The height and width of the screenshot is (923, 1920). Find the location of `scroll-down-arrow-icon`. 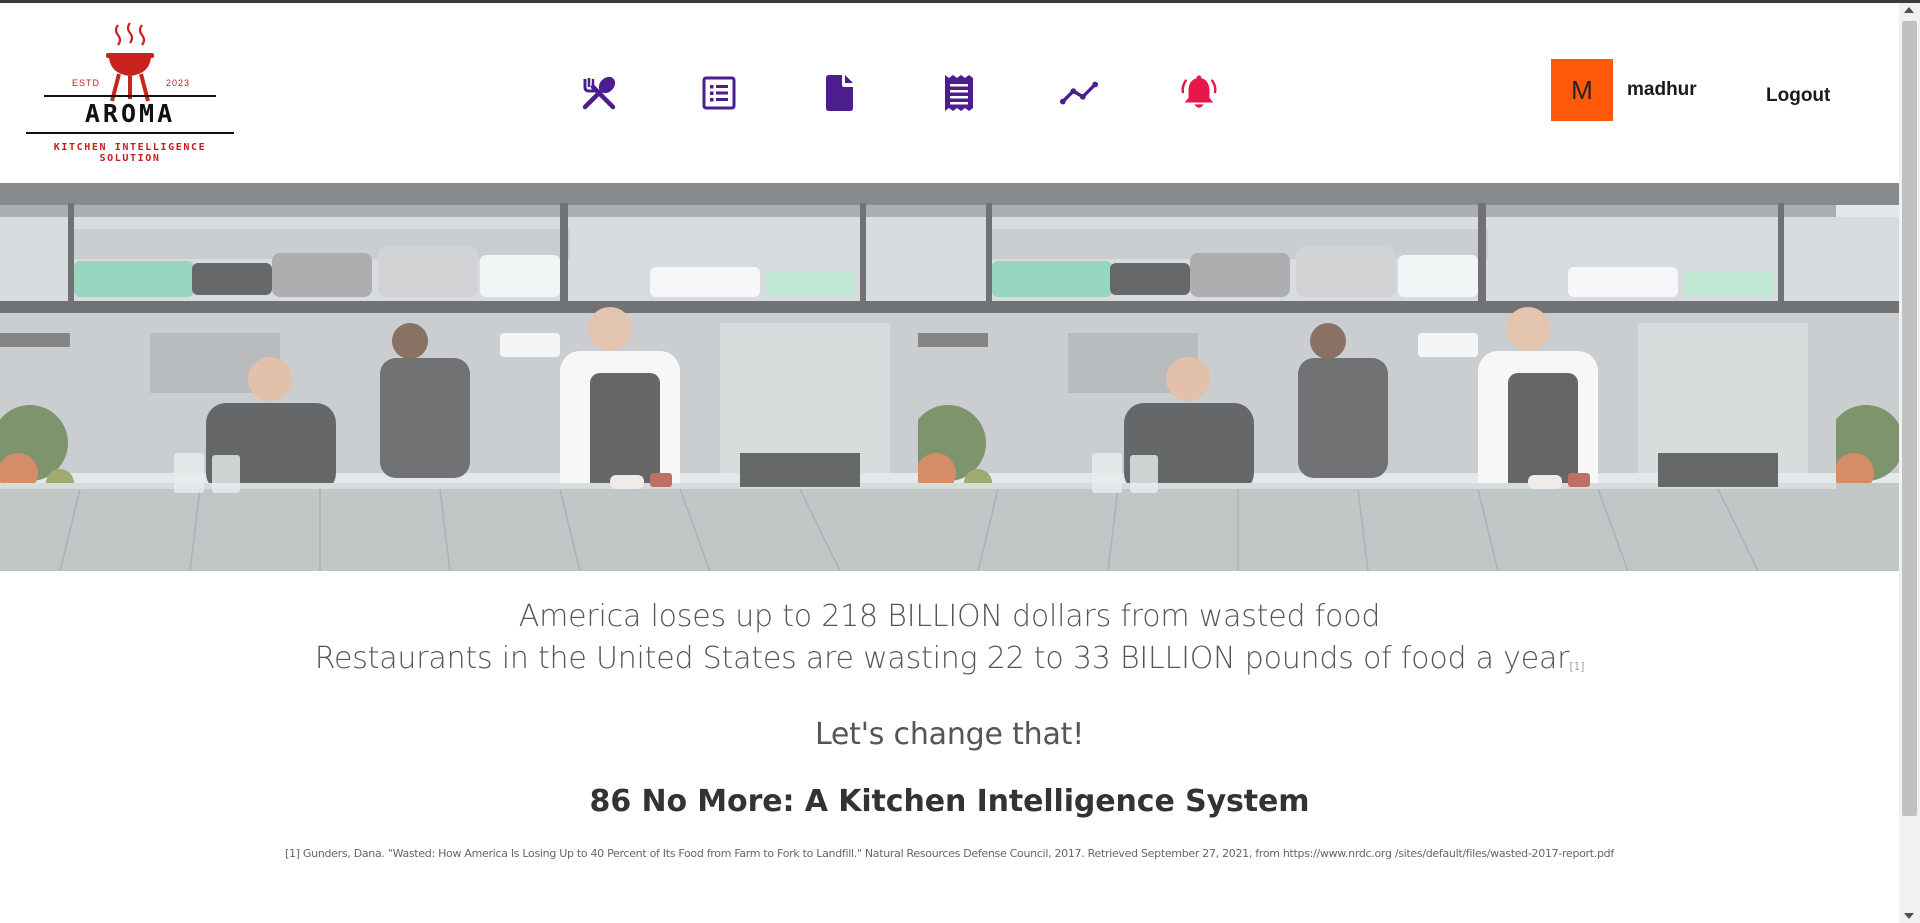

scroll-down-arrow-icon is located at coordinates (1909, 916).